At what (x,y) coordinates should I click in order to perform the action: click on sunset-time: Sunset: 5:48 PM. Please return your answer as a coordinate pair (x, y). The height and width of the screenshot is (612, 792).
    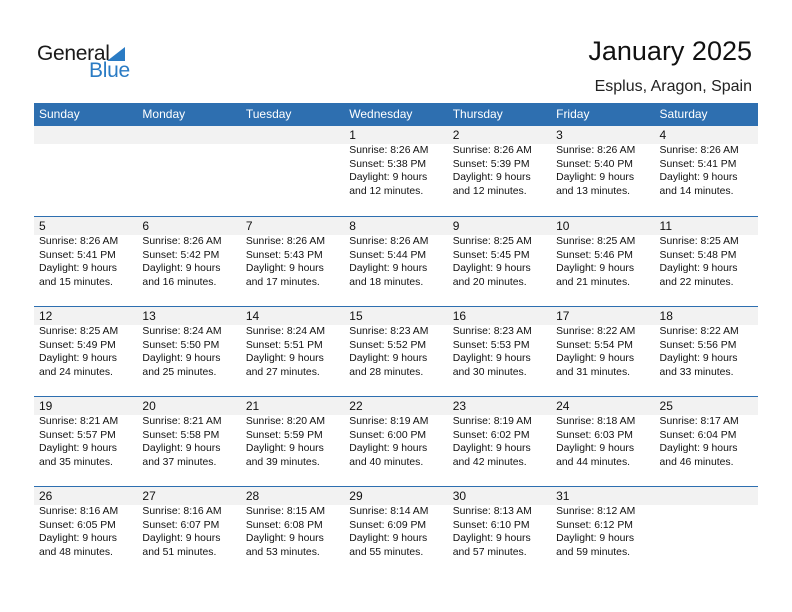
    Looking at the image, I should click on (698, 255).